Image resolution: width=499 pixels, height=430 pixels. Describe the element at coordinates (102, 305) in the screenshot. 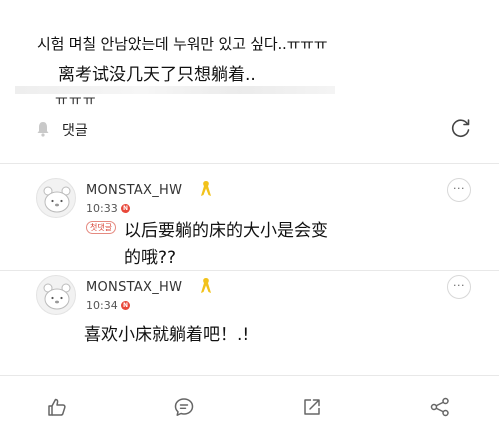

I see `comment-time: 10:34` at that location.